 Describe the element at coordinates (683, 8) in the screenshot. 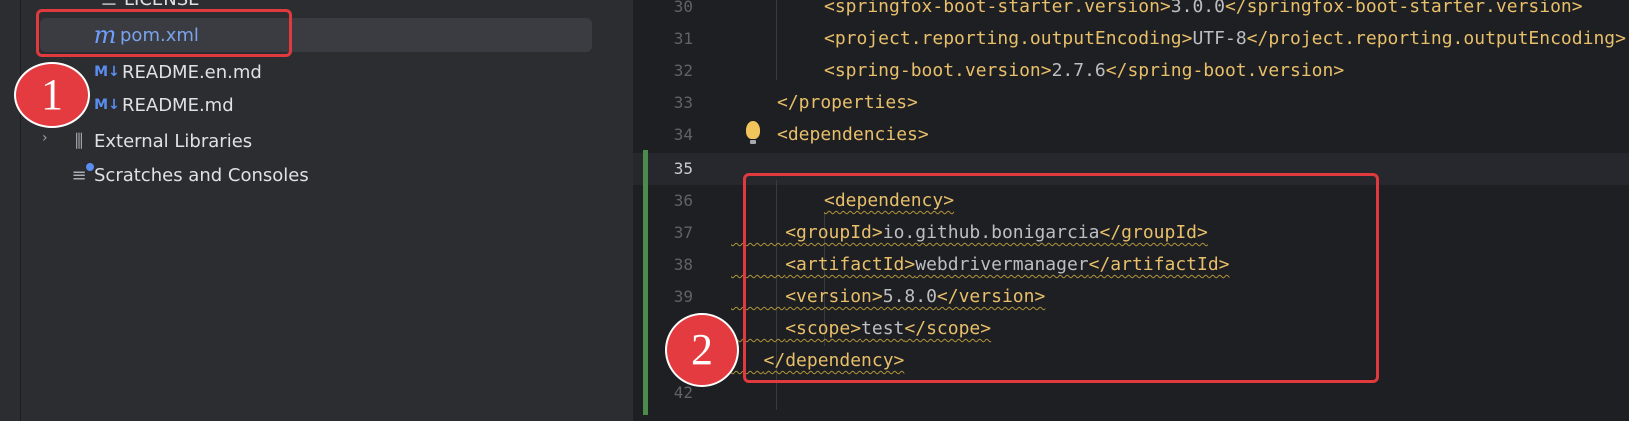

I see `line-number: 30` at that location.